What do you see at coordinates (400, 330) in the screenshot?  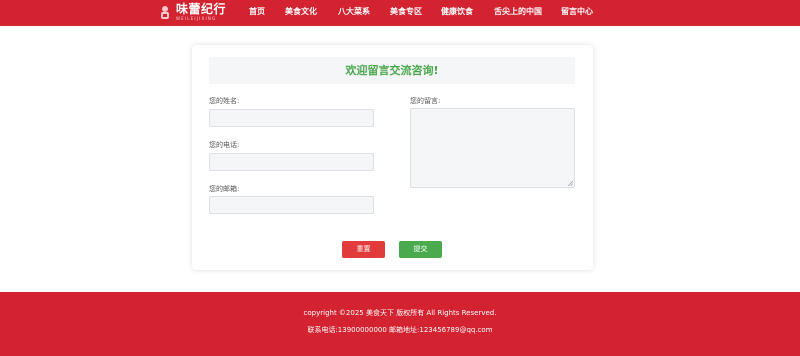 I see `footer-contact: 联系电话:13900000000 邮箱地址:123456789@qq.com` at bounding box center [400, 330].